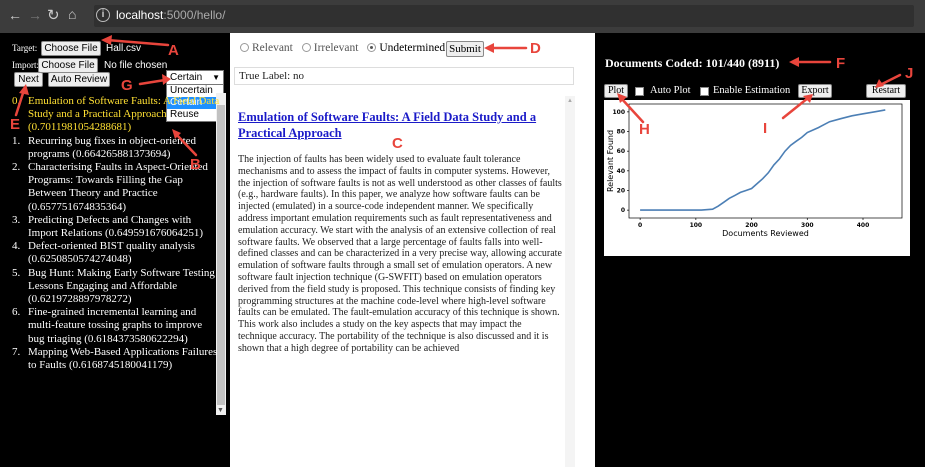 This screenshot has height=467, width=925. Describe the element at coordinates (644, 129) in the screenshot. I see `annotation-h: H` at that location.